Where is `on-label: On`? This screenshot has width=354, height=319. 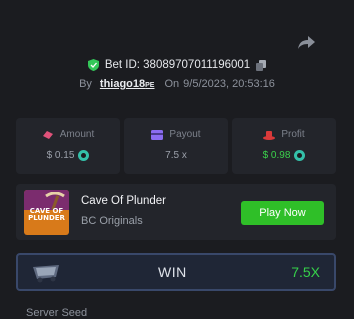 on-label: On is located at coordinates (172, 84).